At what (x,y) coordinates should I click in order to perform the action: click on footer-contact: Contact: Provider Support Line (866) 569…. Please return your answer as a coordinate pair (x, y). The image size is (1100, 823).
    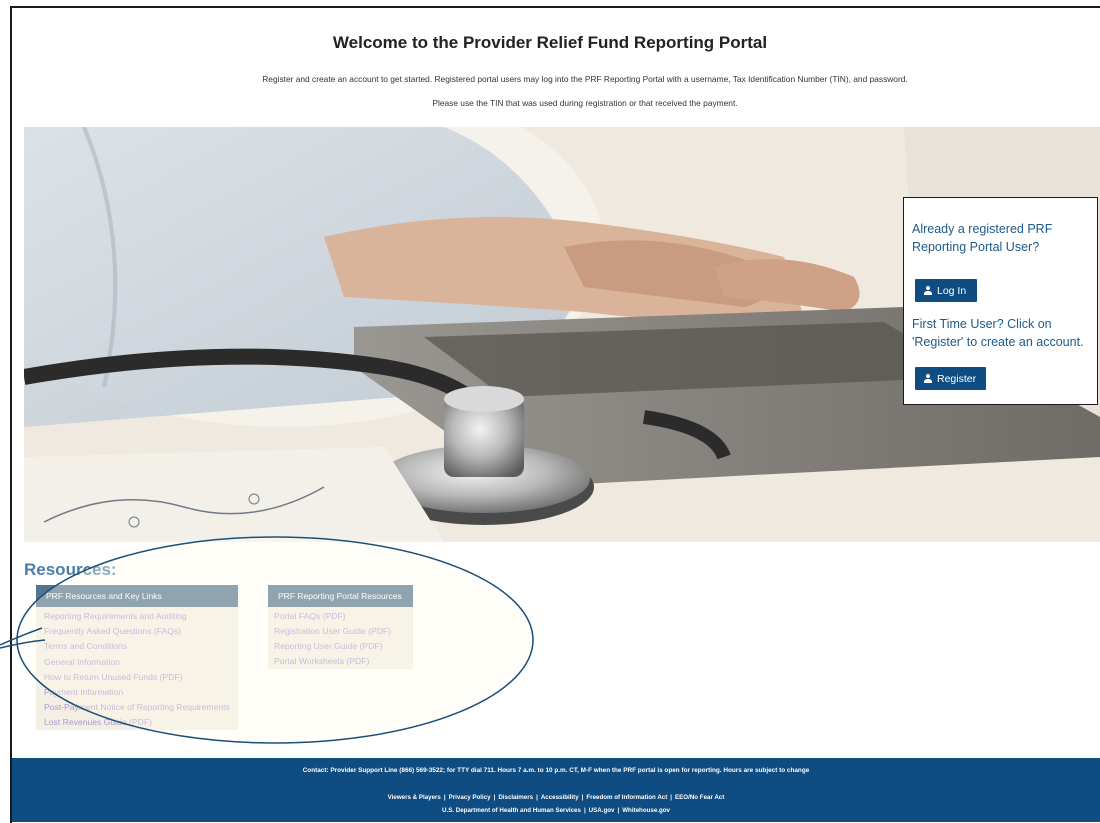
    Looking at the image, I should click on (556, 770).